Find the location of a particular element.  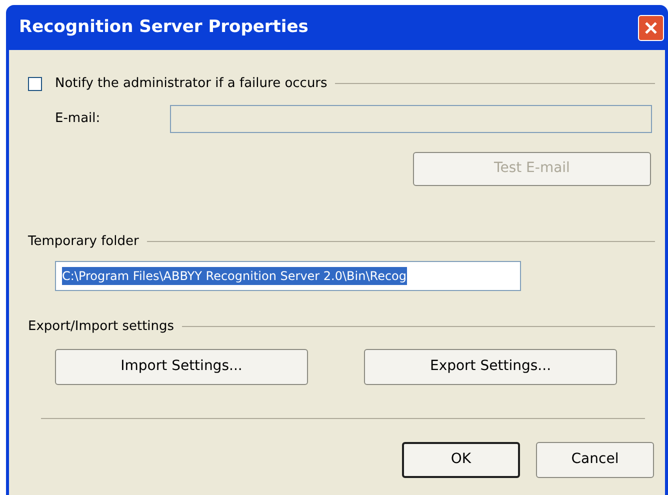

close-icon is located at coordinates (651, 27).